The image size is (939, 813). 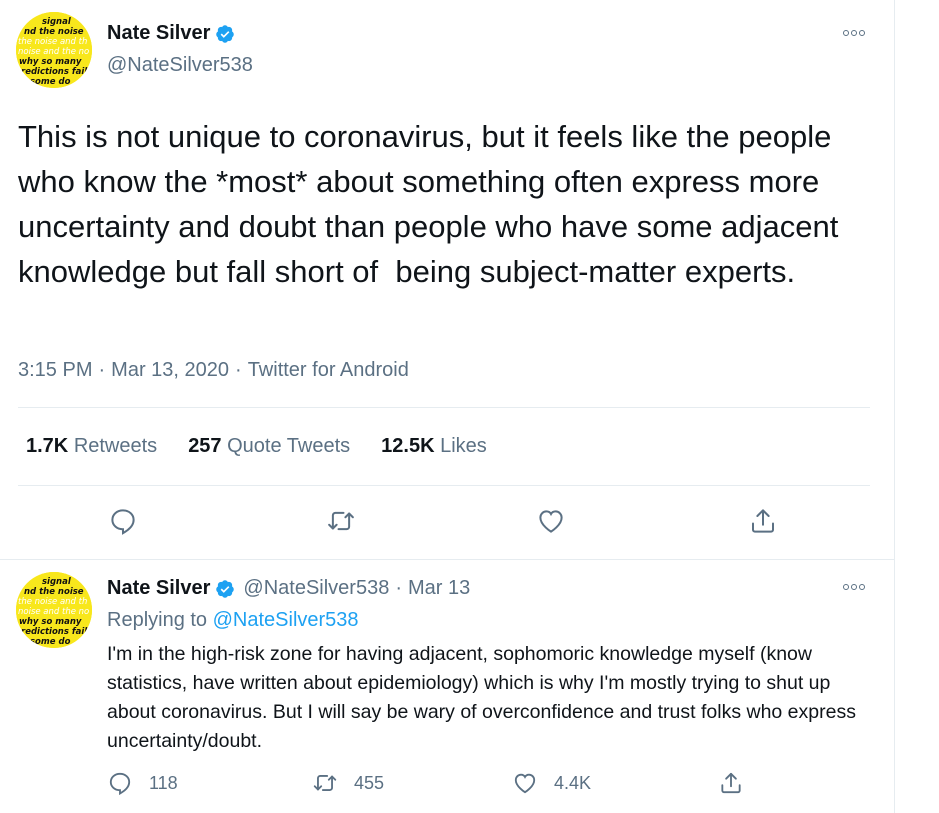 I want to click on timeline-right-border, so click(x=894, y=406).